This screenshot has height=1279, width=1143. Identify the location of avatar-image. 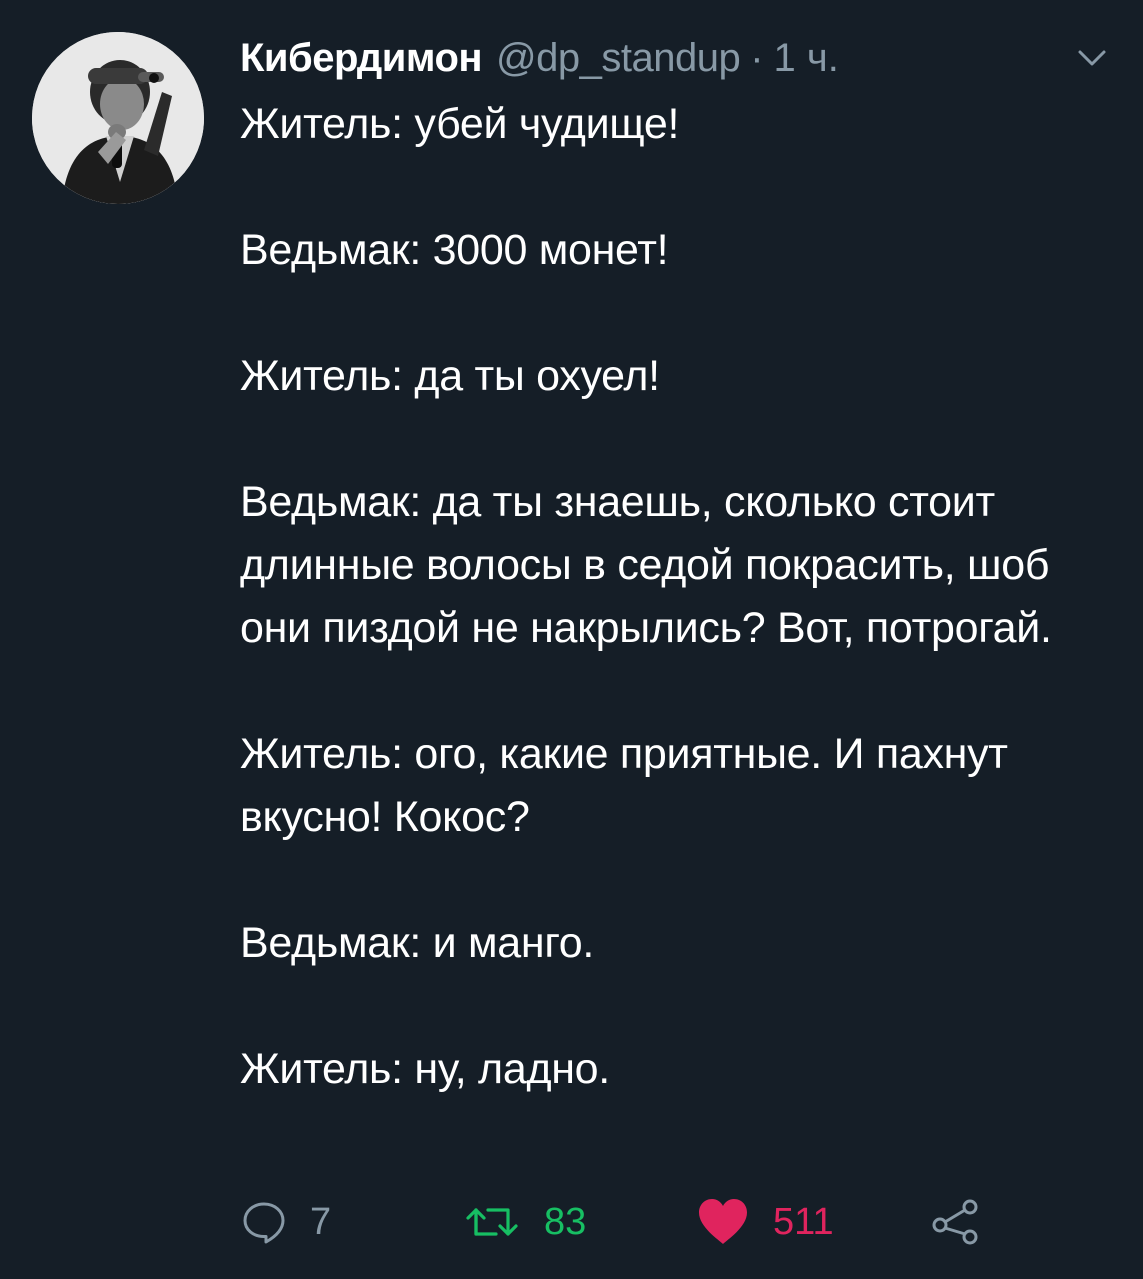
(118, 118).